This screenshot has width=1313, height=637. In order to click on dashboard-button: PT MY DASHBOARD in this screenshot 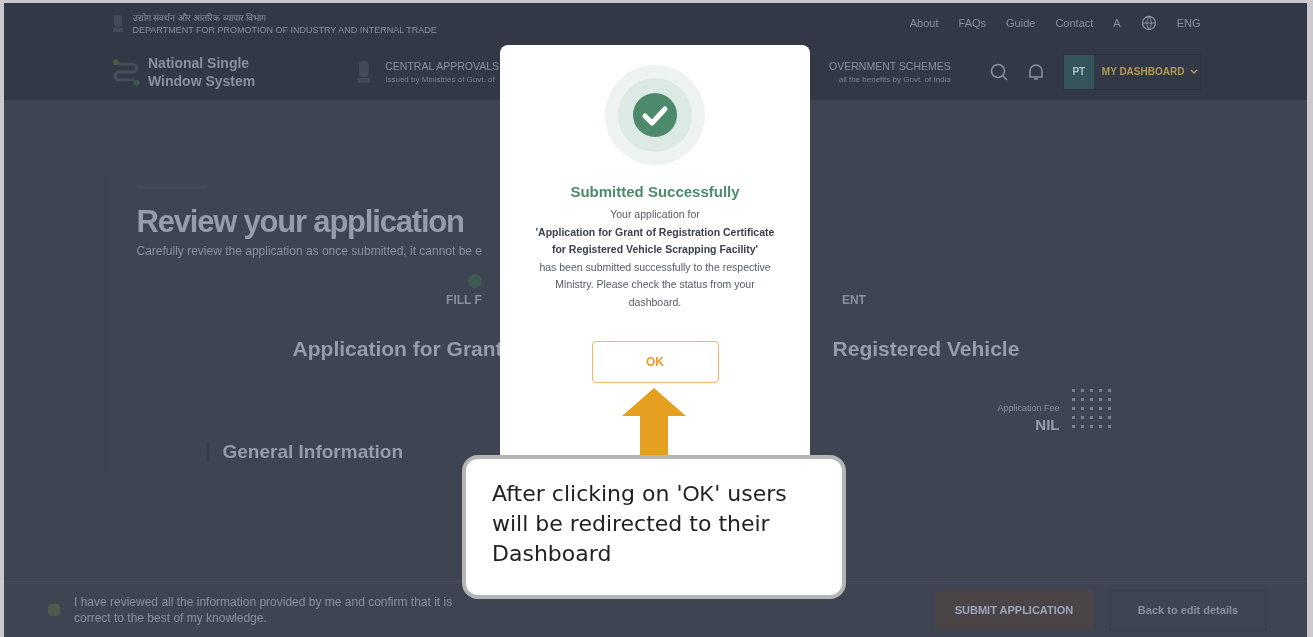, I will do `click(1131, 71)`.